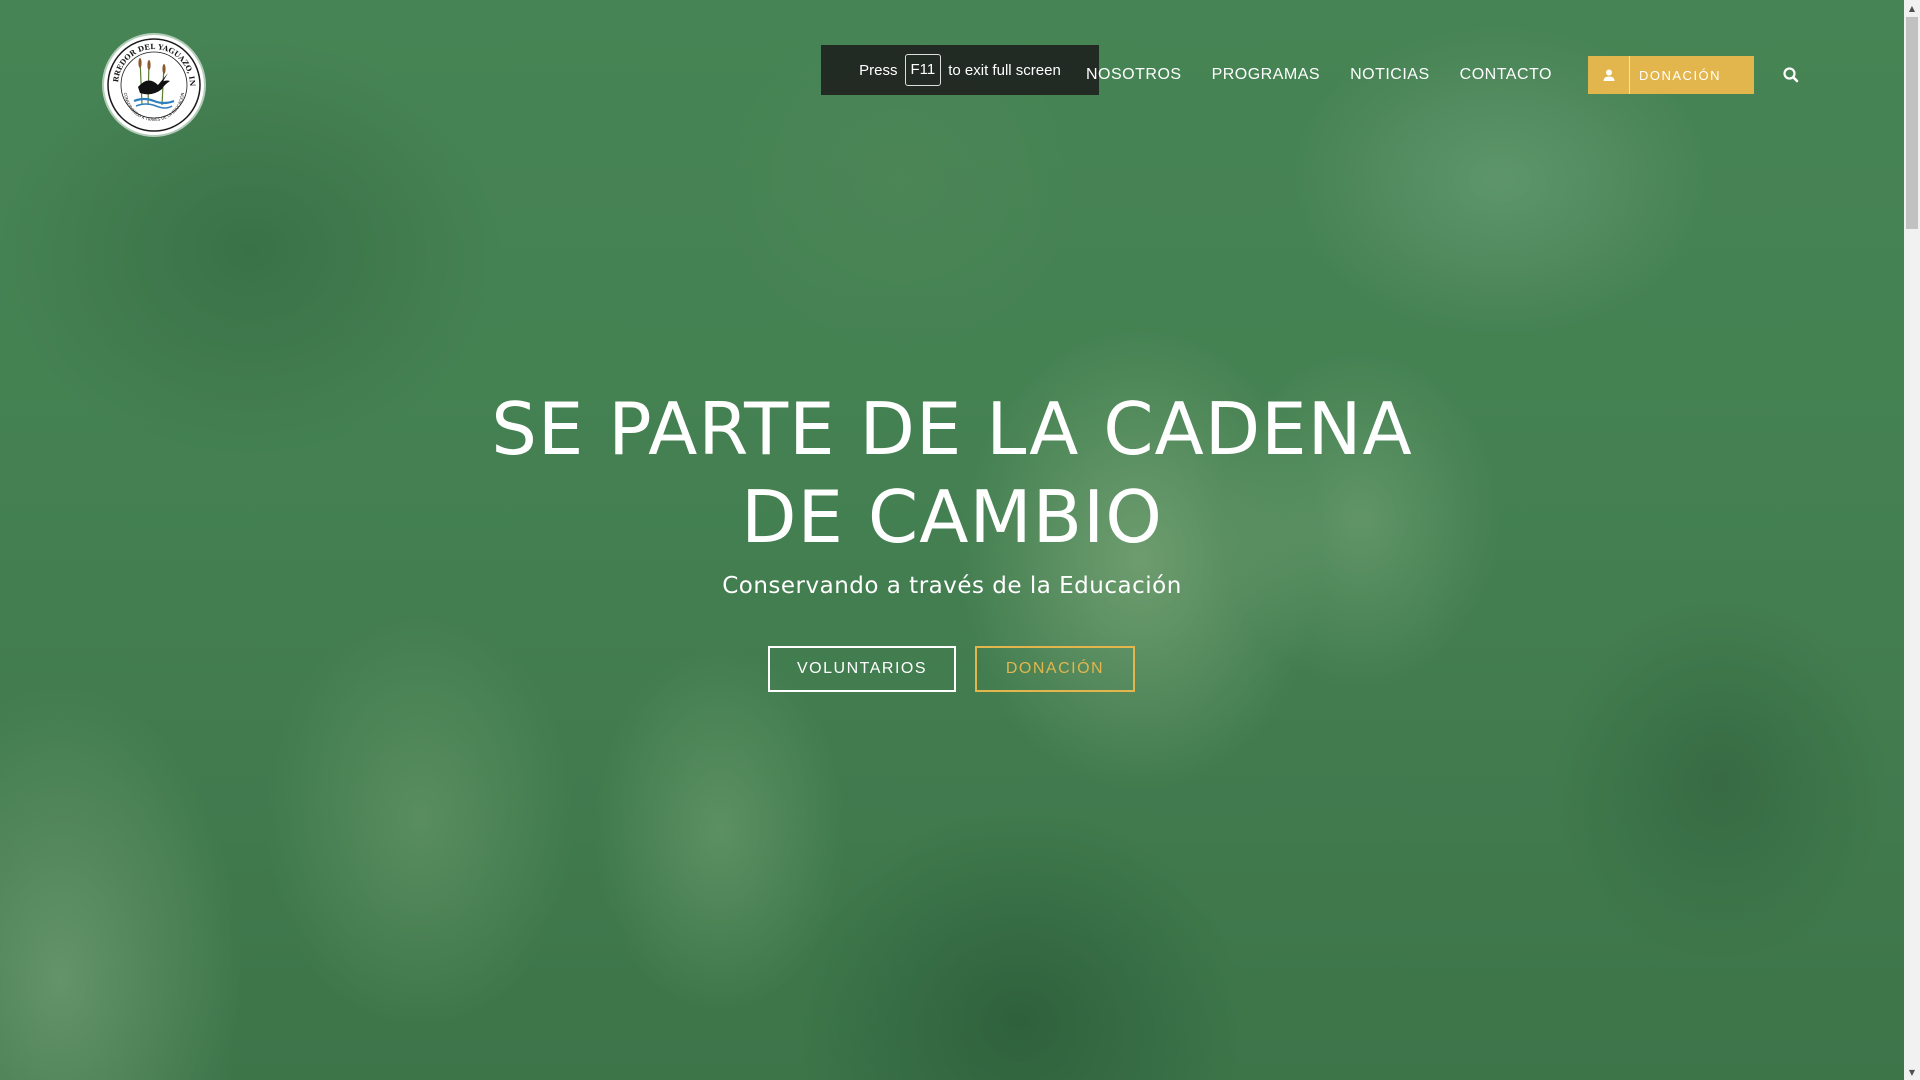  Describe the element at coordinates (862, 669) in the screenshot. I see `volunteer-button: VOLUNTARIOS` at that location.